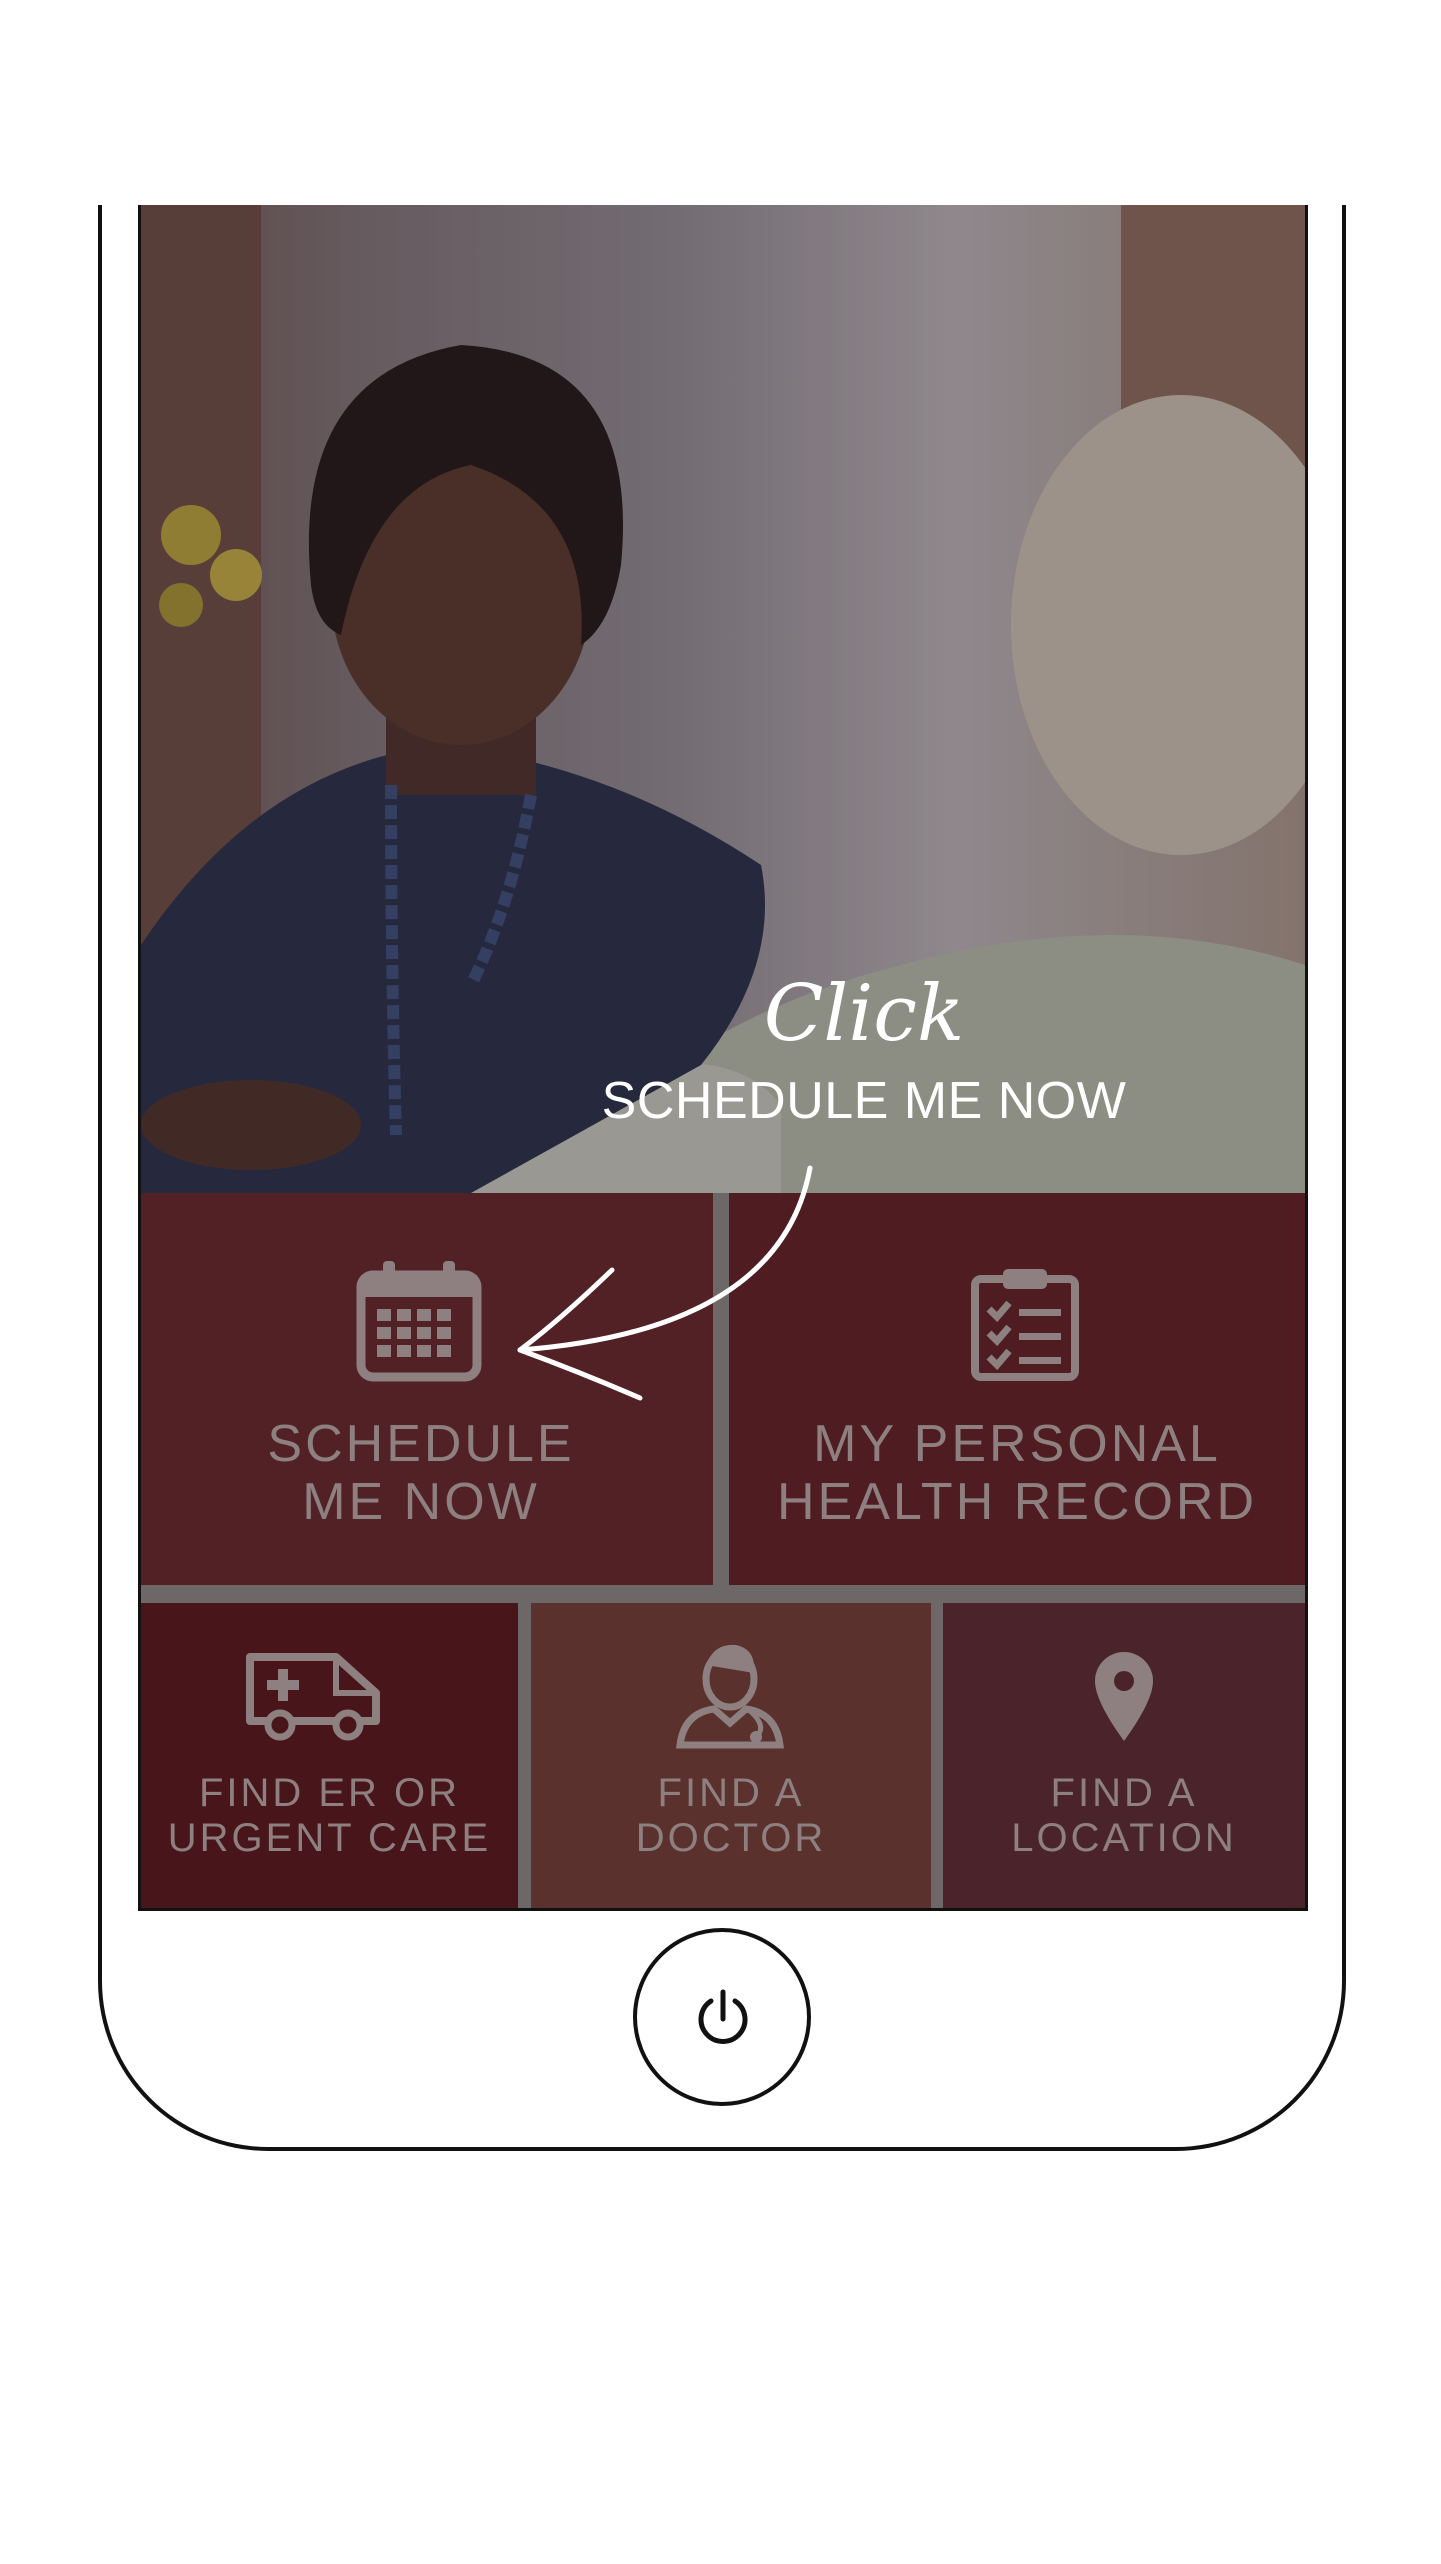 This screenshot has width=1441, height=2564. What do you see at coordinates (1017, 1444) in the screenshot?
I see `record-tile-label-line1: MY PERSONAL` at bounding box center [1017, 1444].